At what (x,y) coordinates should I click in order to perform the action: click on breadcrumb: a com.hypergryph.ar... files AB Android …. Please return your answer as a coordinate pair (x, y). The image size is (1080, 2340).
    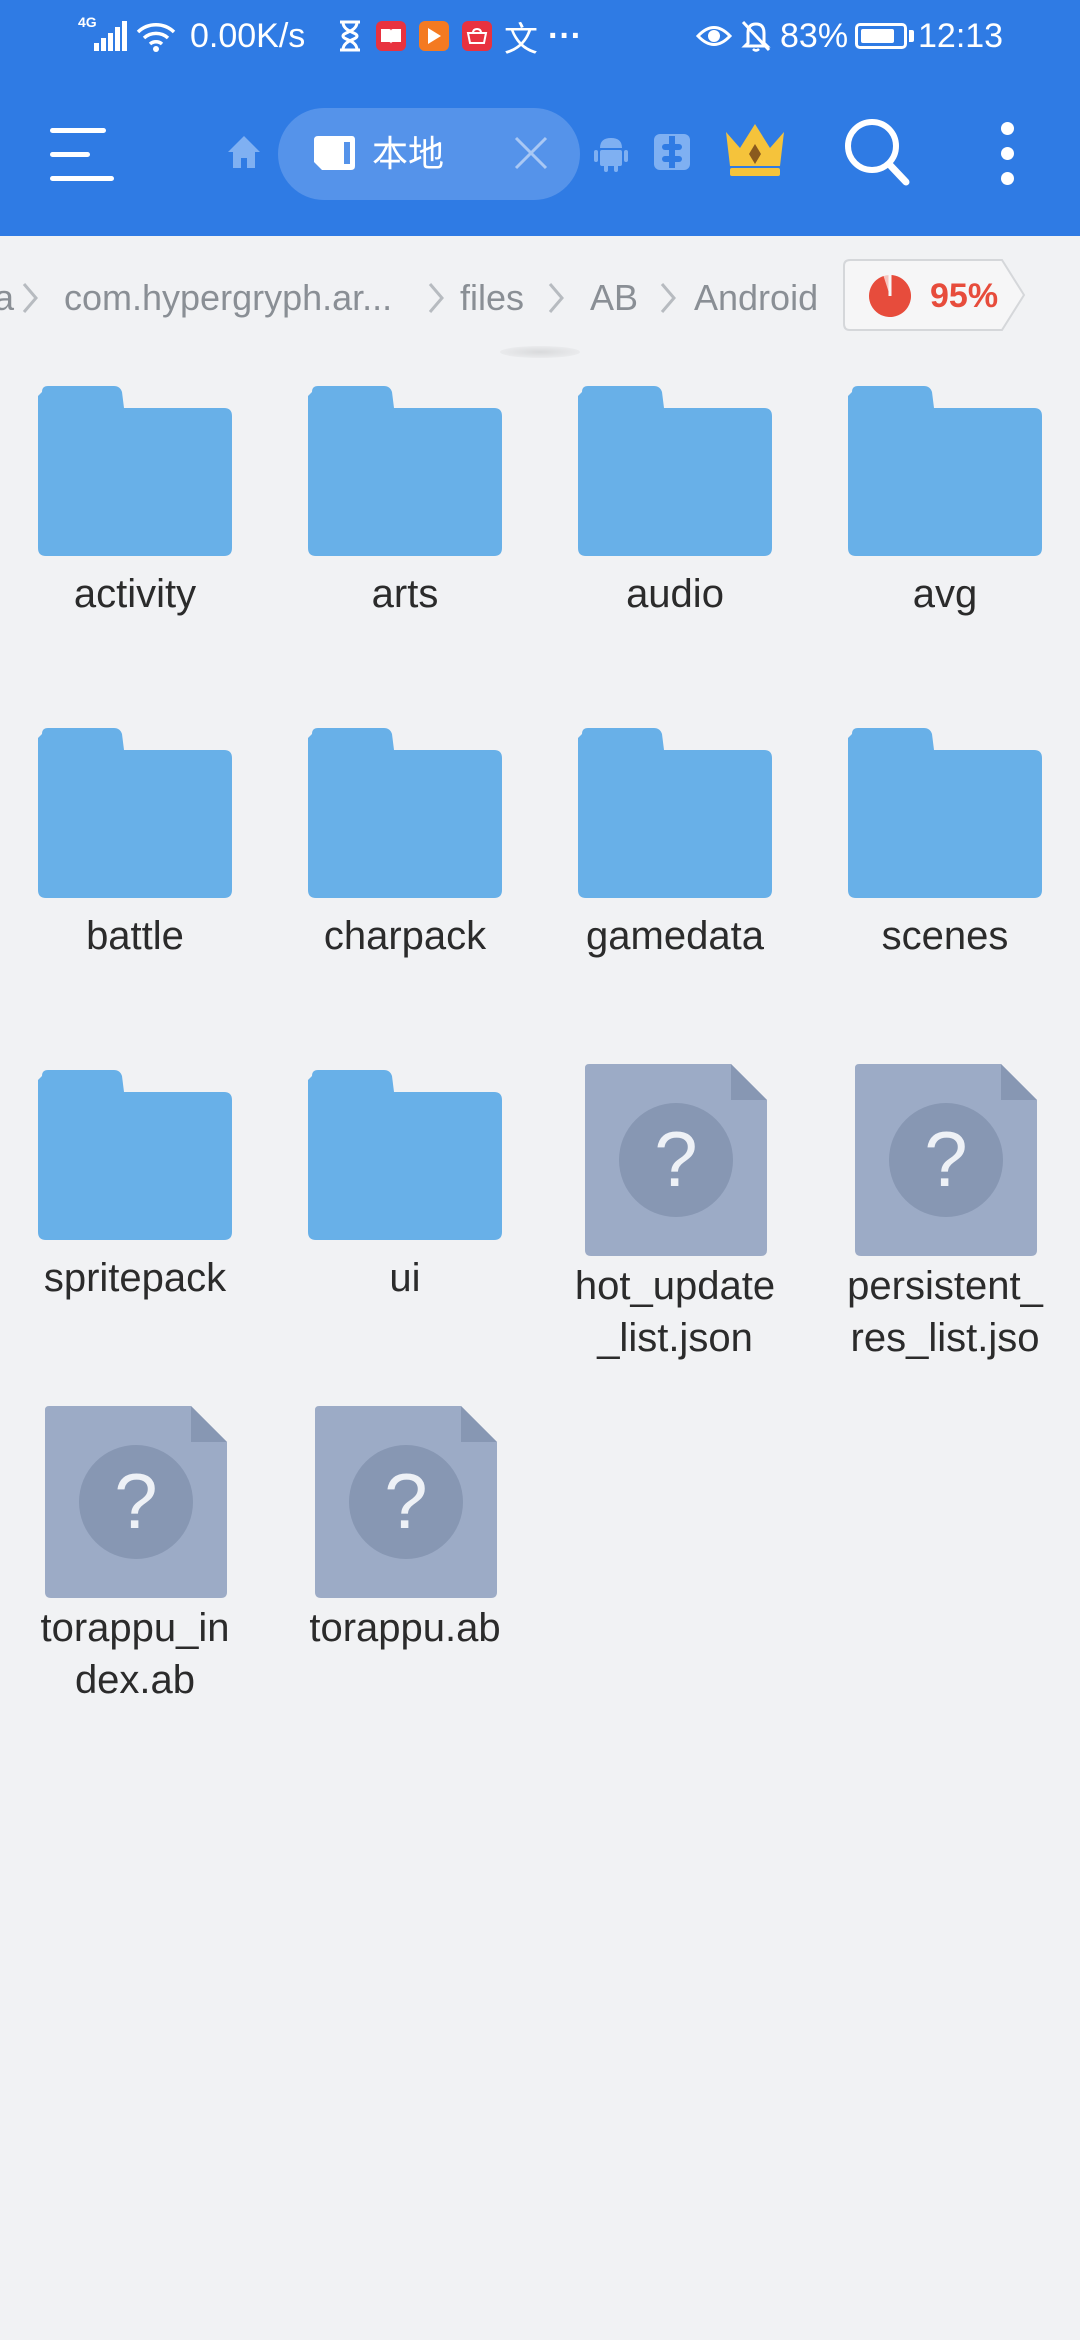
    Looking at the image, I should click on (540, 297).